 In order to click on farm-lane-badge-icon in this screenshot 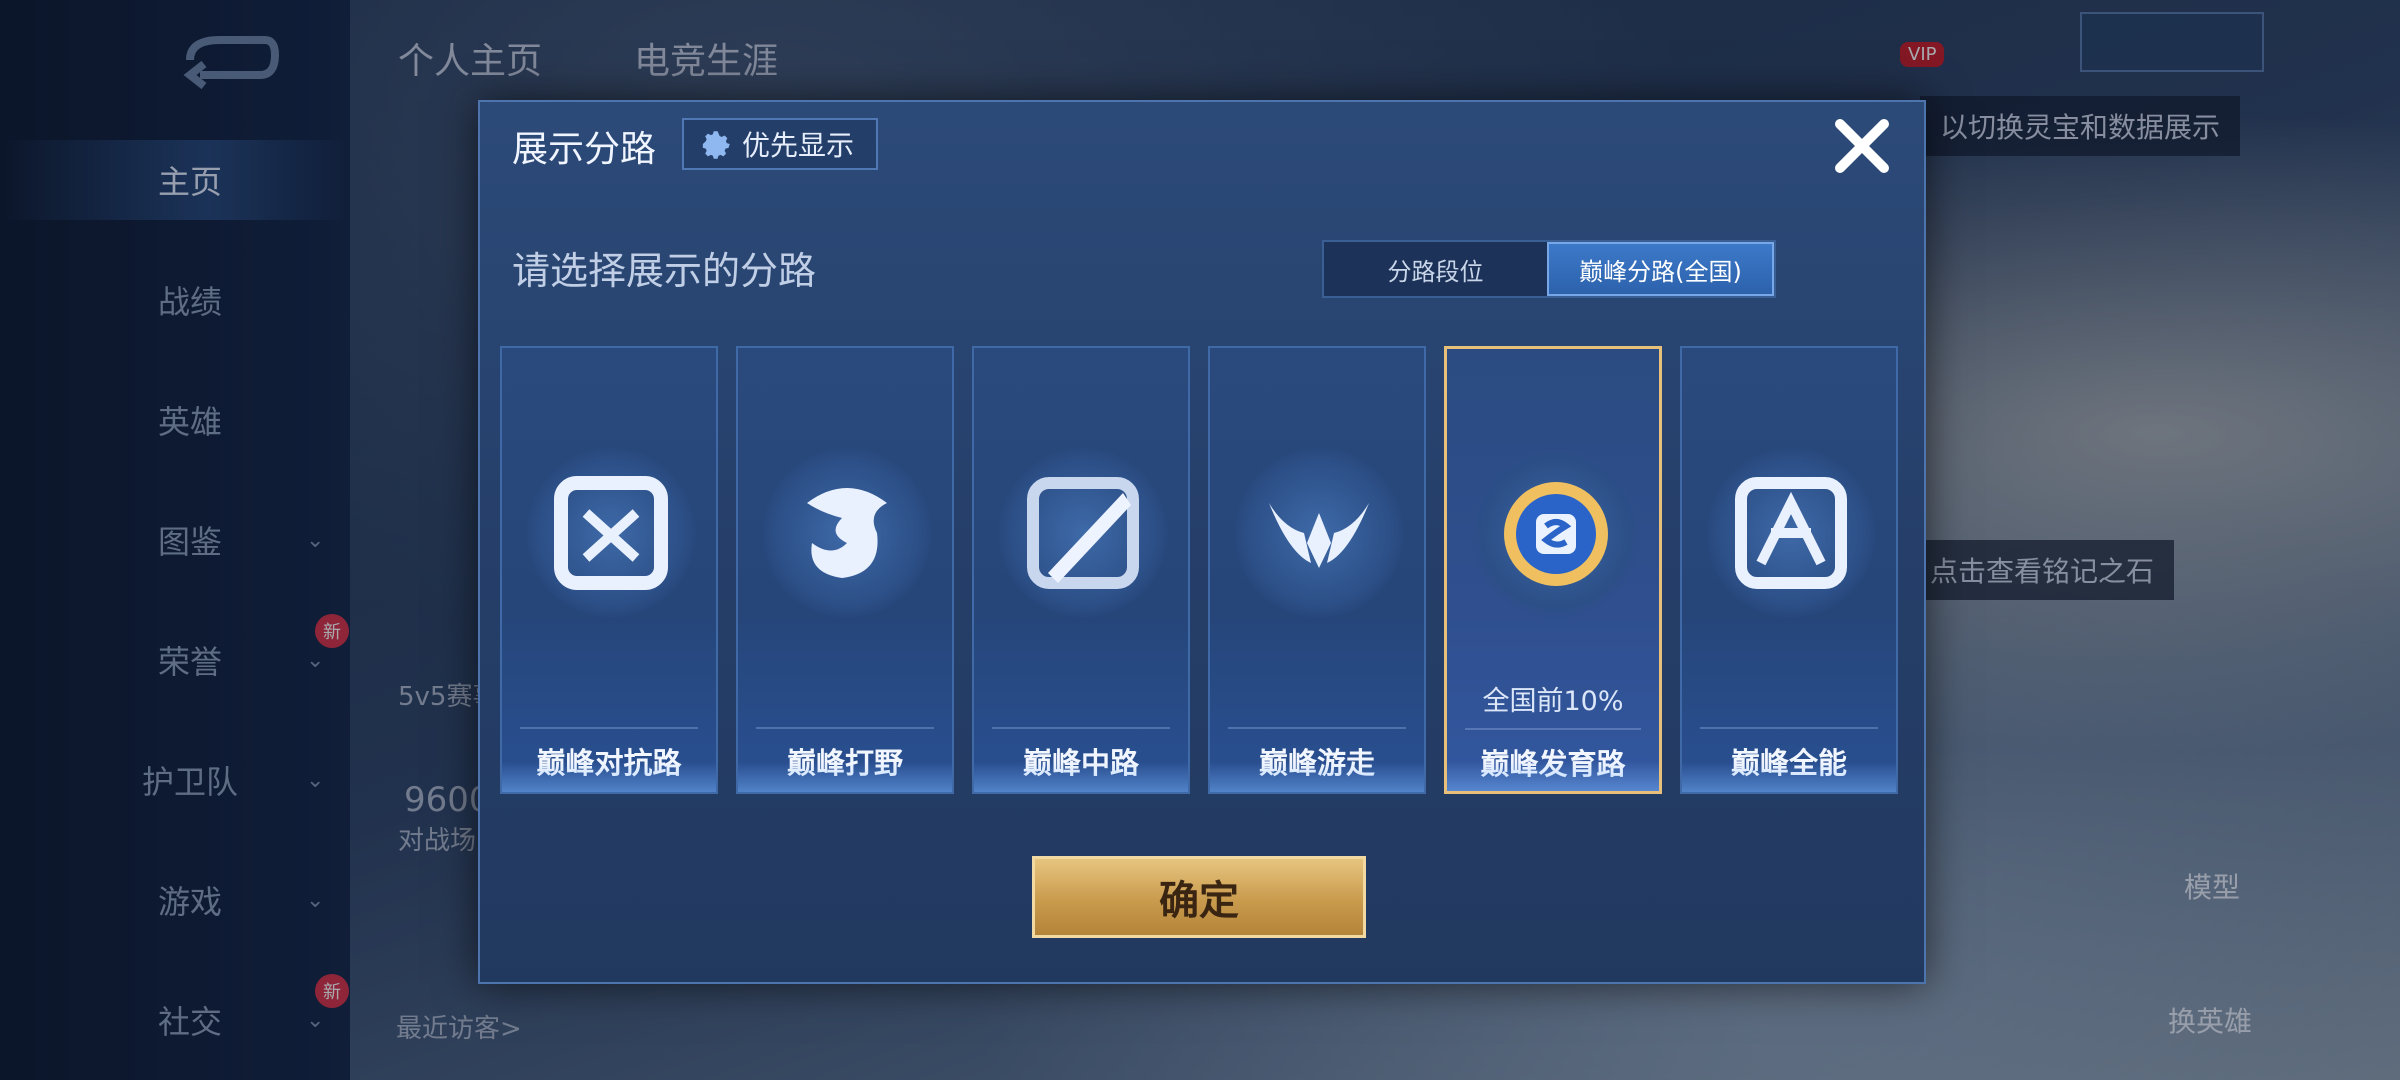, I will do `click(1556, 534)`.